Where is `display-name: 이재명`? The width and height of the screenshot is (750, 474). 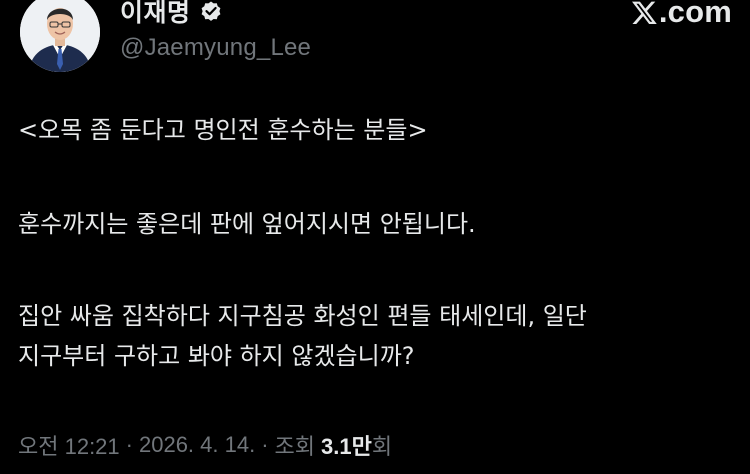
display-name: 이재명 is located at coordinates (155, 14).